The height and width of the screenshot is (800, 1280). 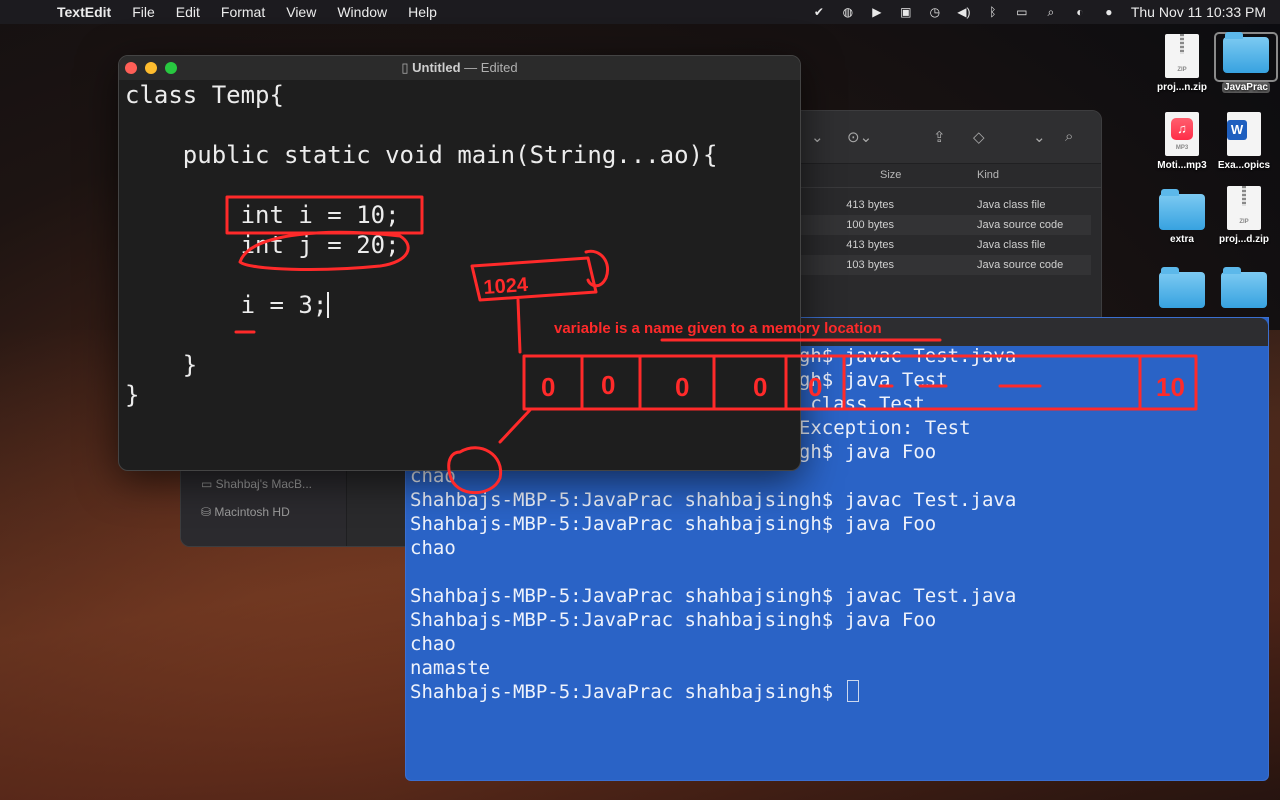 I want to click on file-row: 103 bytes Java source code, so click(x=946, y=265).